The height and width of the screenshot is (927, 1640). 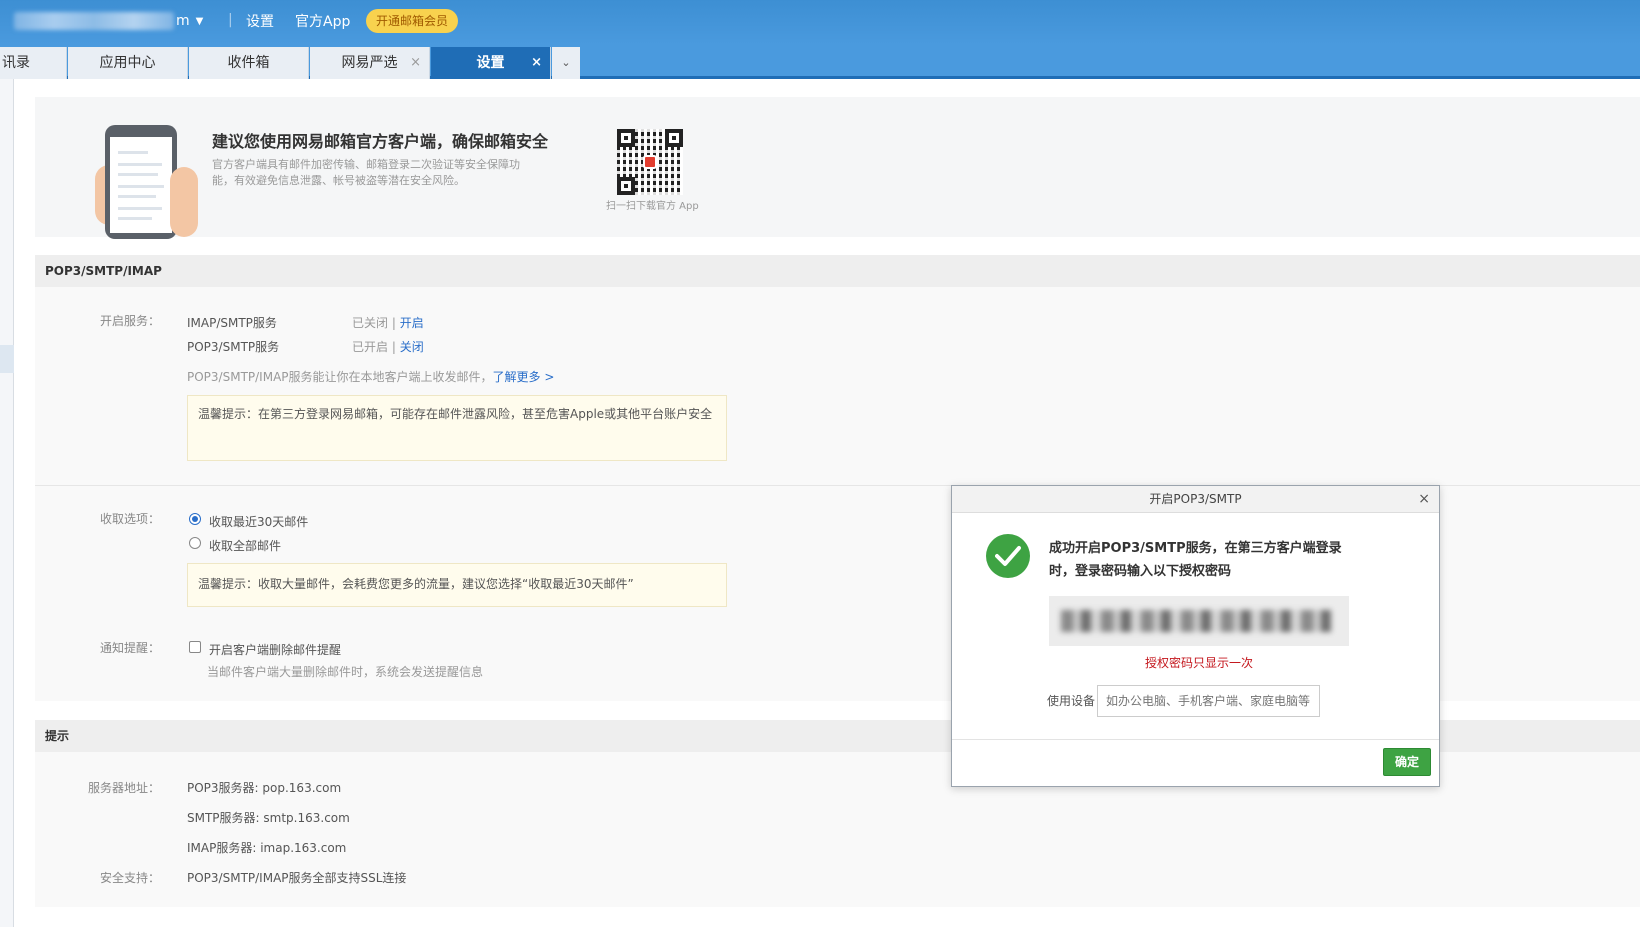 I want to click on dialog-title: 开启POP3/SMTP, so click(x=1195, y=499).